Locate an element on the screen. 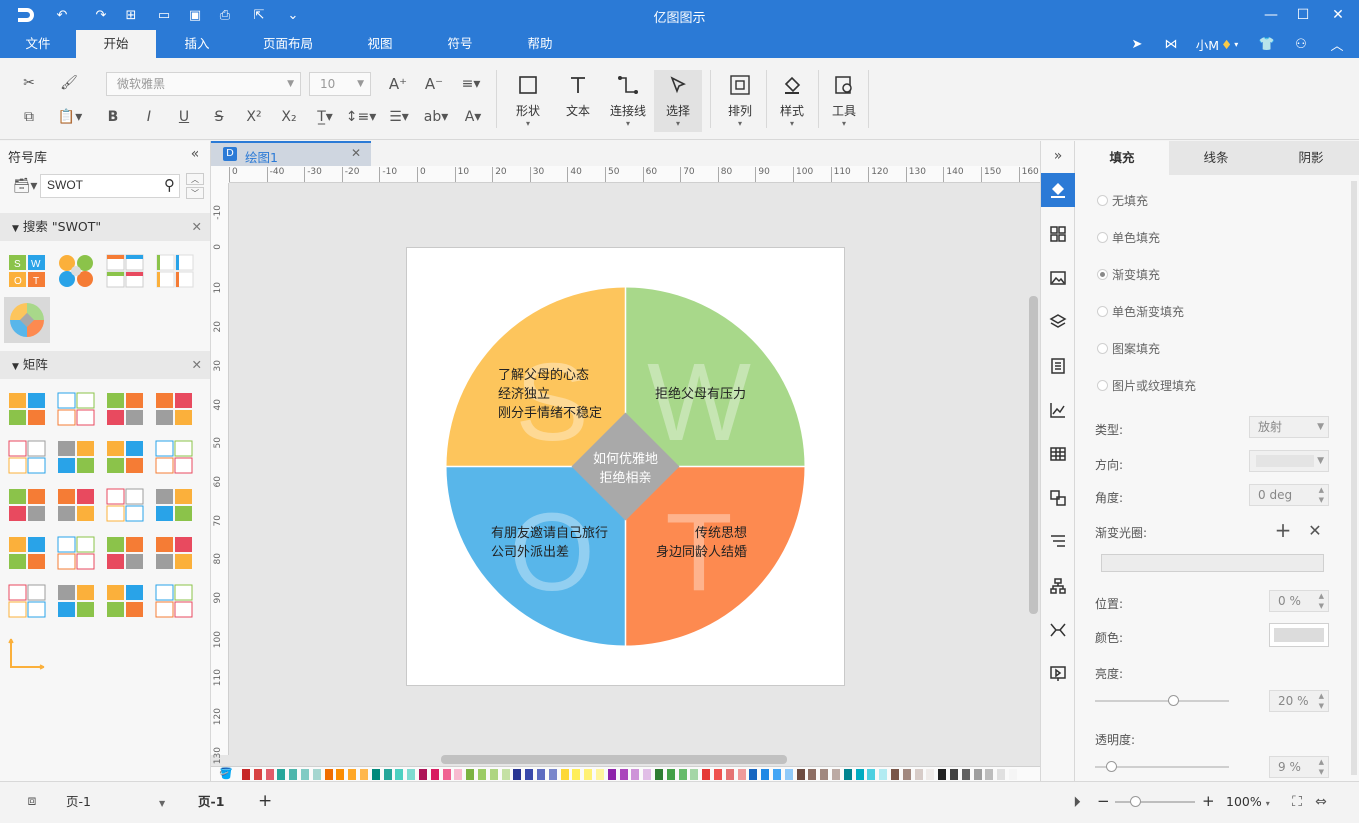 The width and height of the screenshot is (1359, 823). strikethrough-icon: S is located at coordinates (219, 117).